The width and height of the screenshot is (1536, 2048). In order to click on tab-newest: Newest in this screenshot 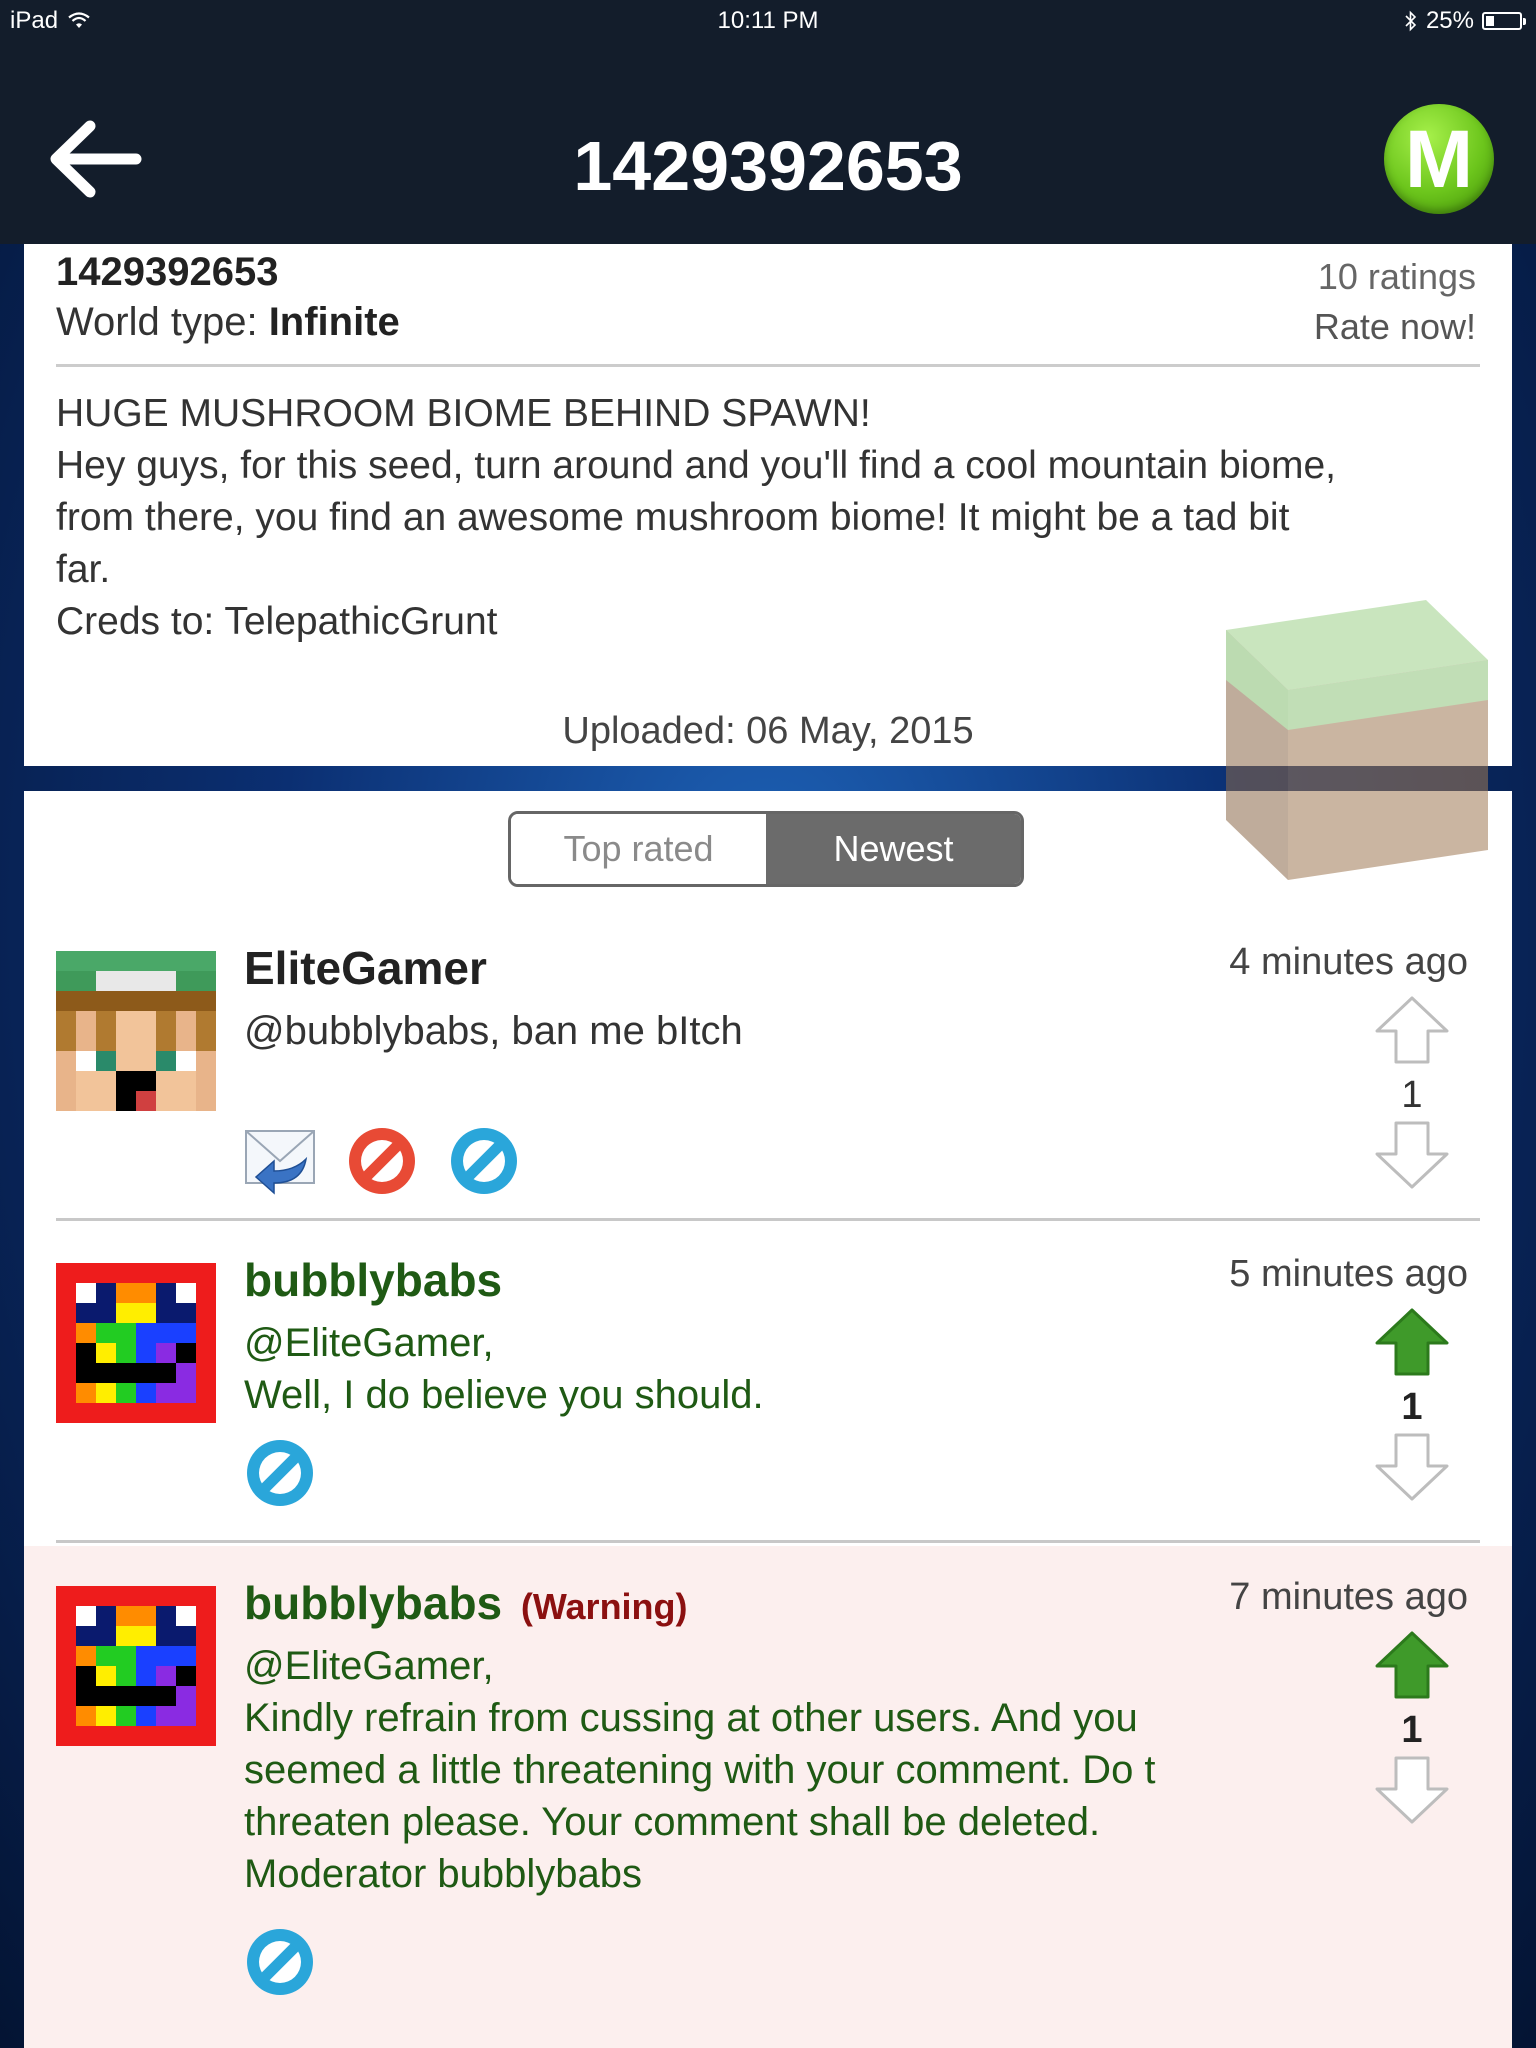, I will do `click(893, 849)`.